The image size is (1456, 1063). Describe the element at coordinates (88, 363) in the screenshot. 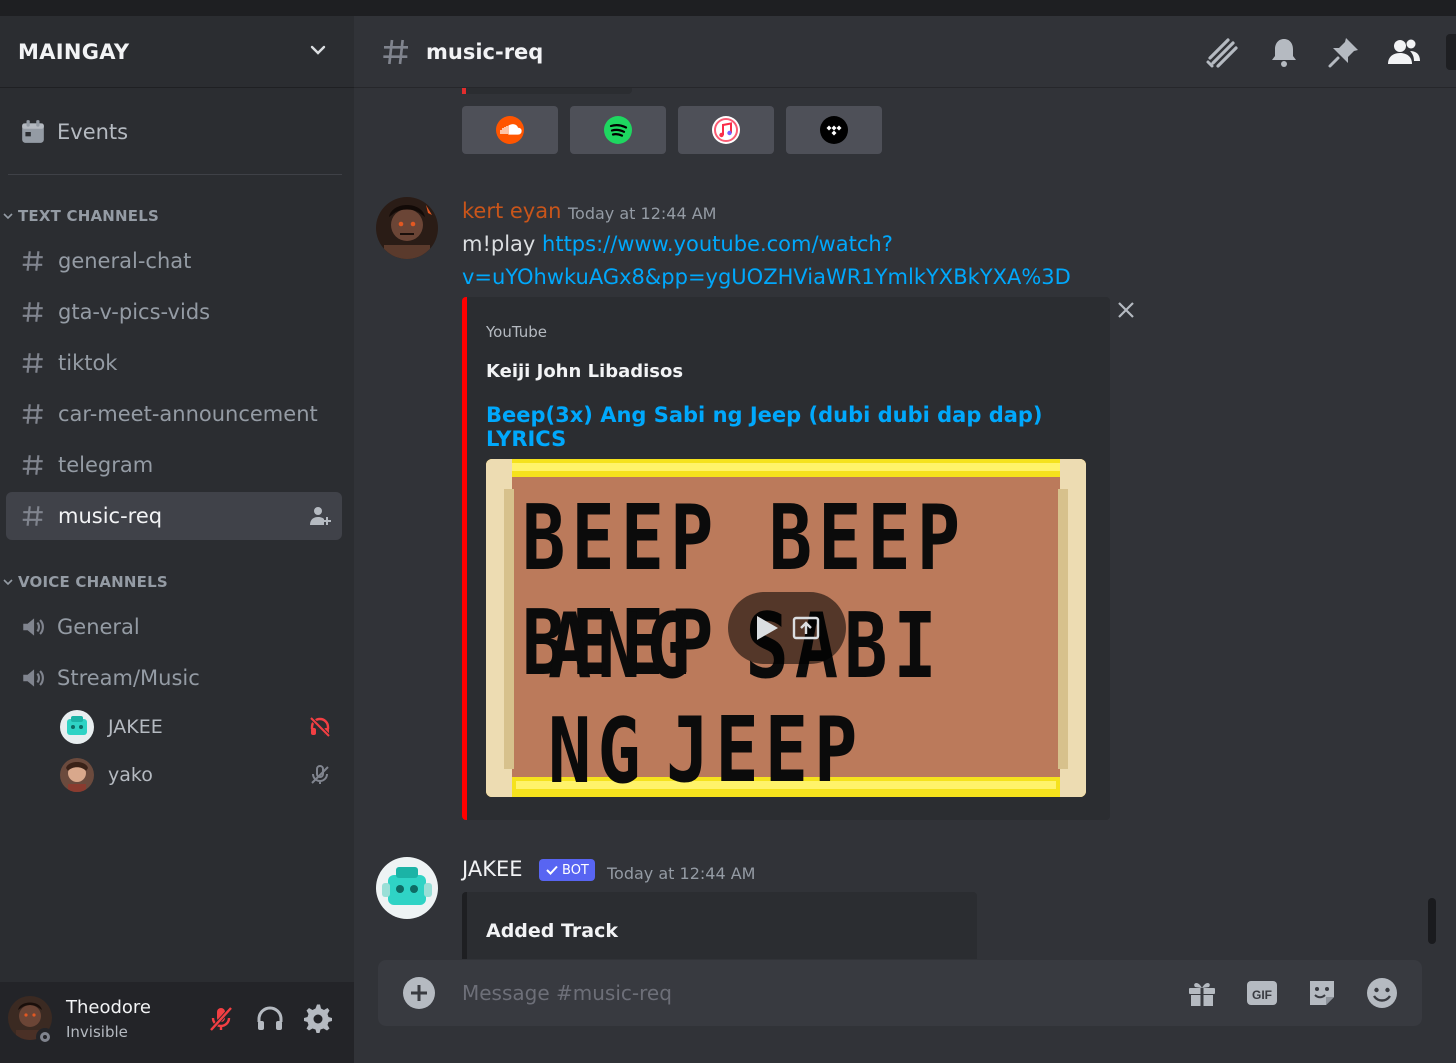

I see `sidebar-item-label: tiktok` at that location.